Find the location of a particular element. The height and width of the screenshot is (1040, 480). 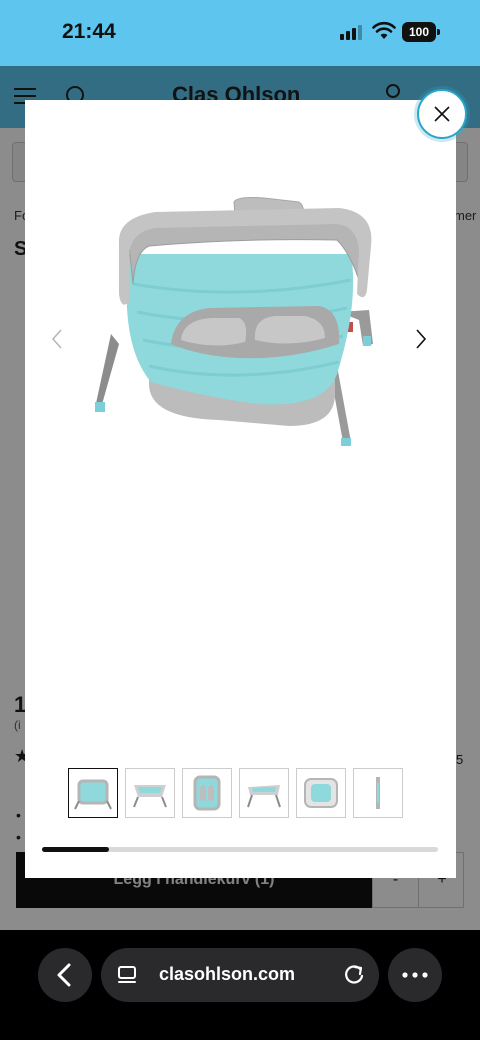

thumbnail-basin-folded-icon is located at coordinates (264, 796).